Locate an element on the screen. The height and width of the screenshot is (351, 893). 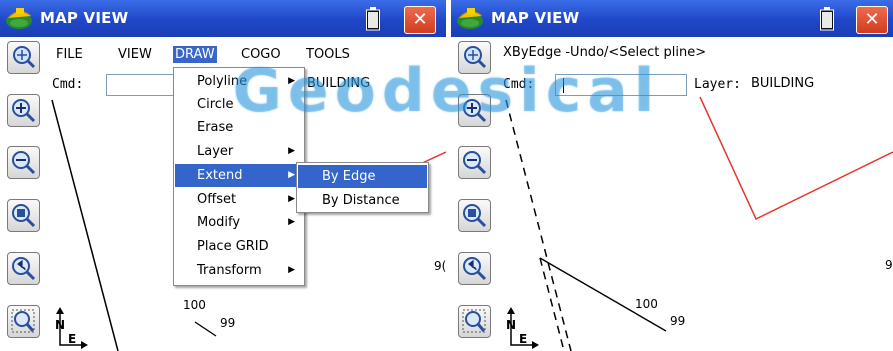
extend-submenu: By Edge By Distance is located at coordinates (362, 187).